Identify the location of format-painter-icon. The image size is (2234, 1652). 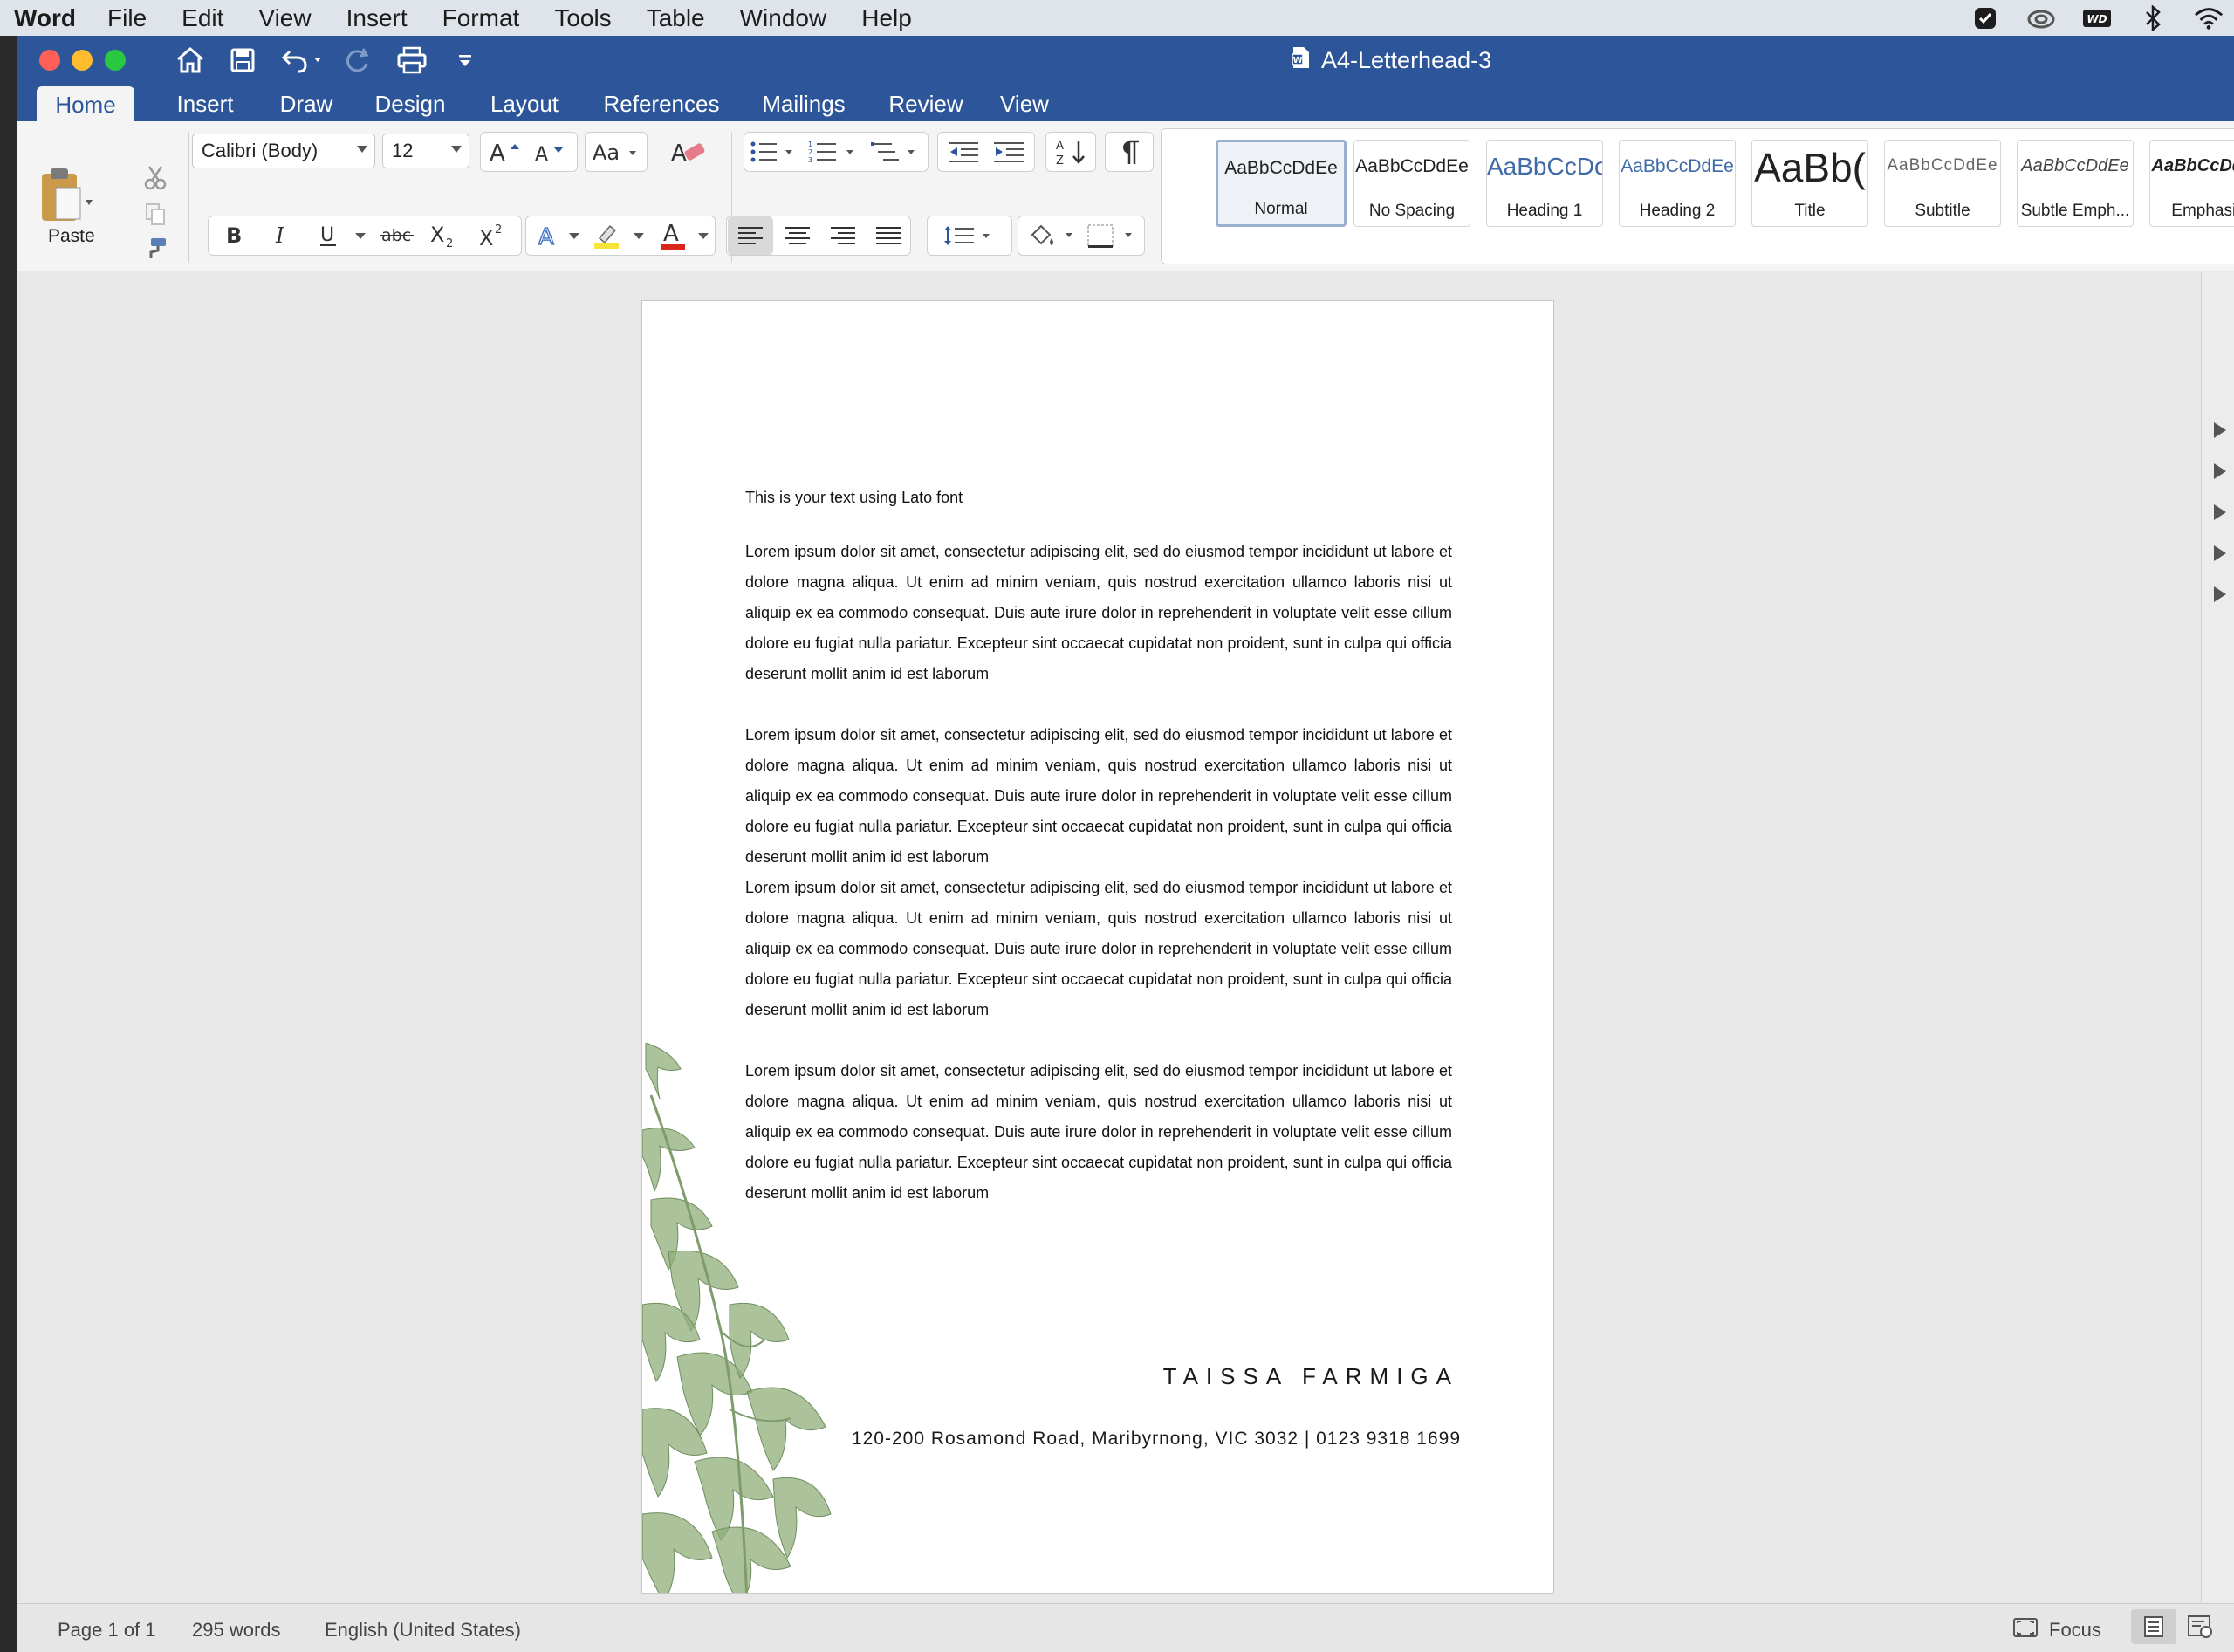
(155, 249).